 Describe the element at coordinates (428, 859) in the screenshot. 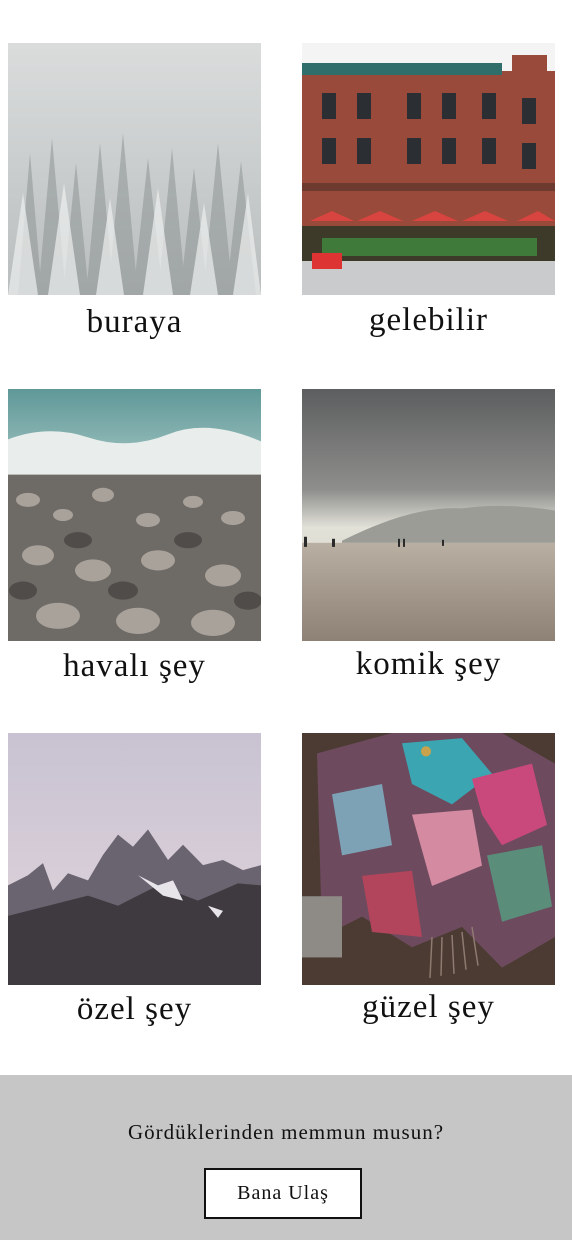

I see `gallery-image-patterned-poncho` at that location.